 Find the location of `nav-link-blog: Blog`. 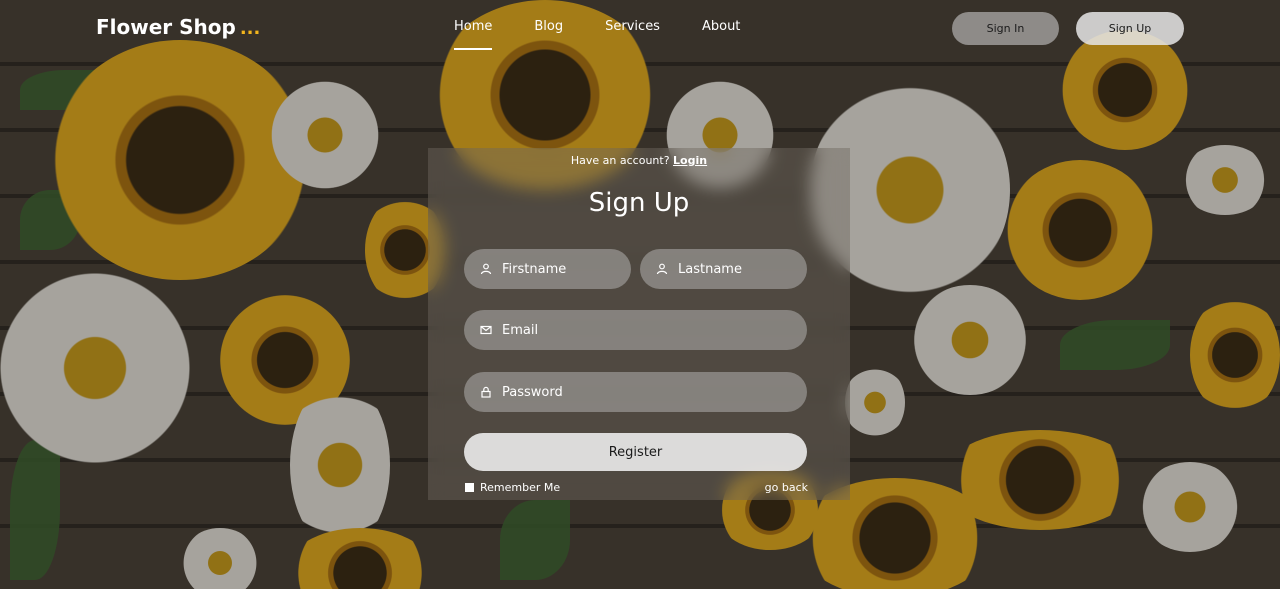

nav-link-blog: Blog is located at coordinates (548, 26).